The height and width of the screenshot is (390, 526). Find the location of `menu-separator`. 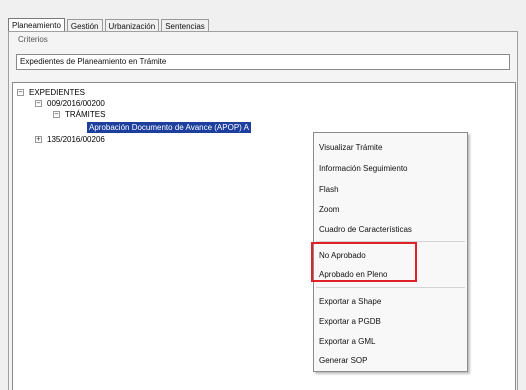

menu-separator is located at coordinates (390, 287).